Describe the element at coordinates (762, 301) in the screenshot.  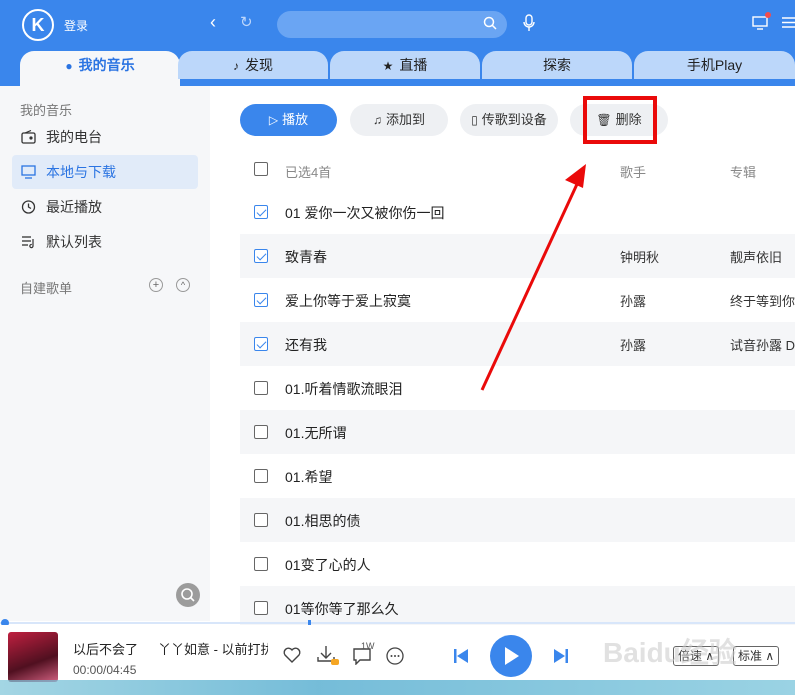
I see `album-cell: 终于等到你` at that location.